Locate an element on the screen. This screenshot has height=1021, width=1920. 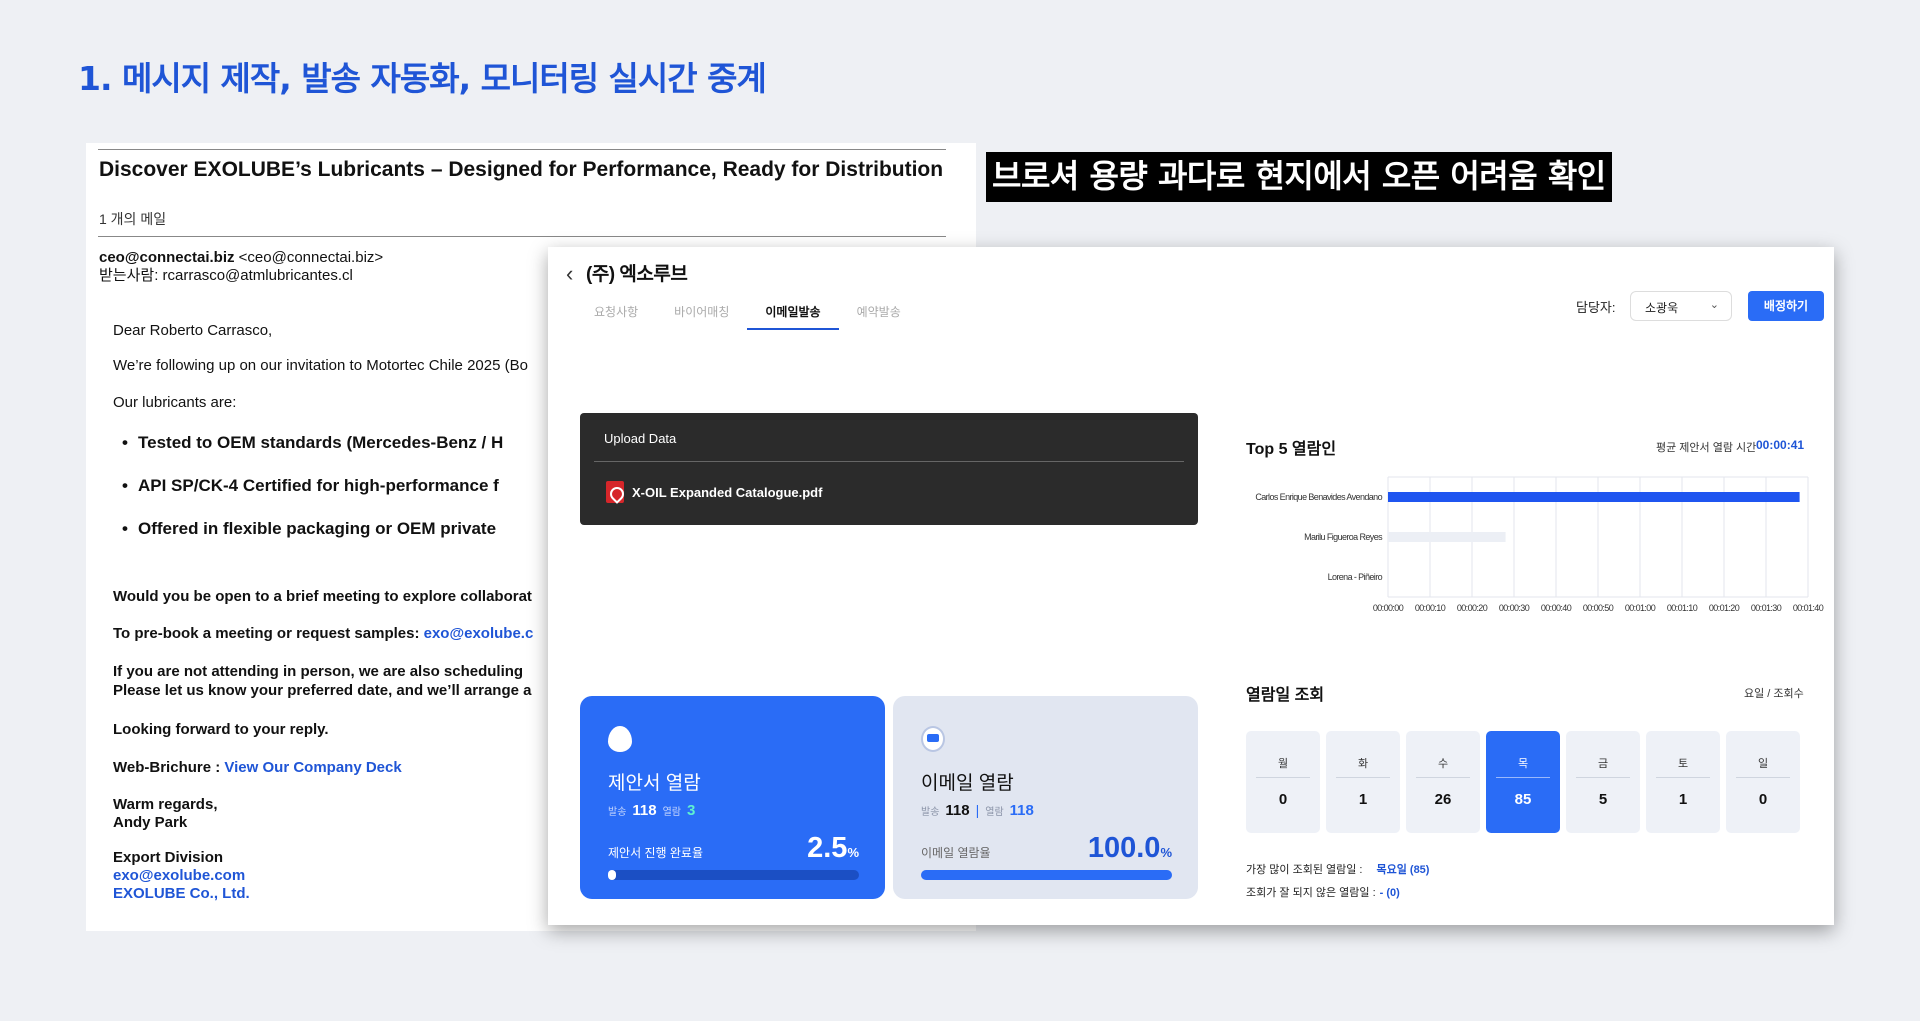
tab-scheduled-send: 예약발송 is located at coordinates (879, 313).